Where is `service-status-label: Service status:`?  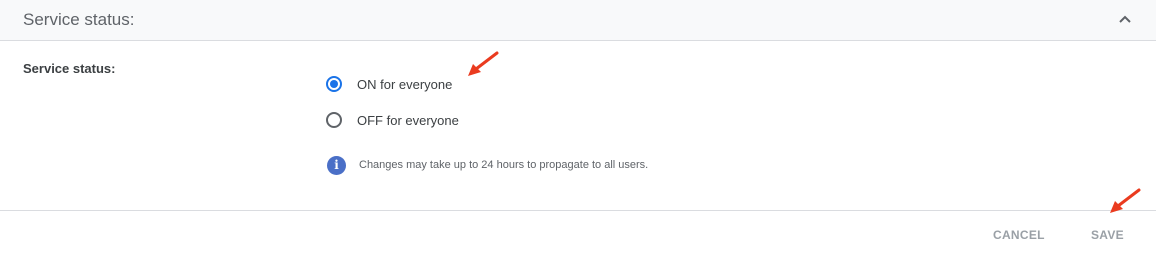
service-status-label: Service status: is located at coordinates (69, 68).